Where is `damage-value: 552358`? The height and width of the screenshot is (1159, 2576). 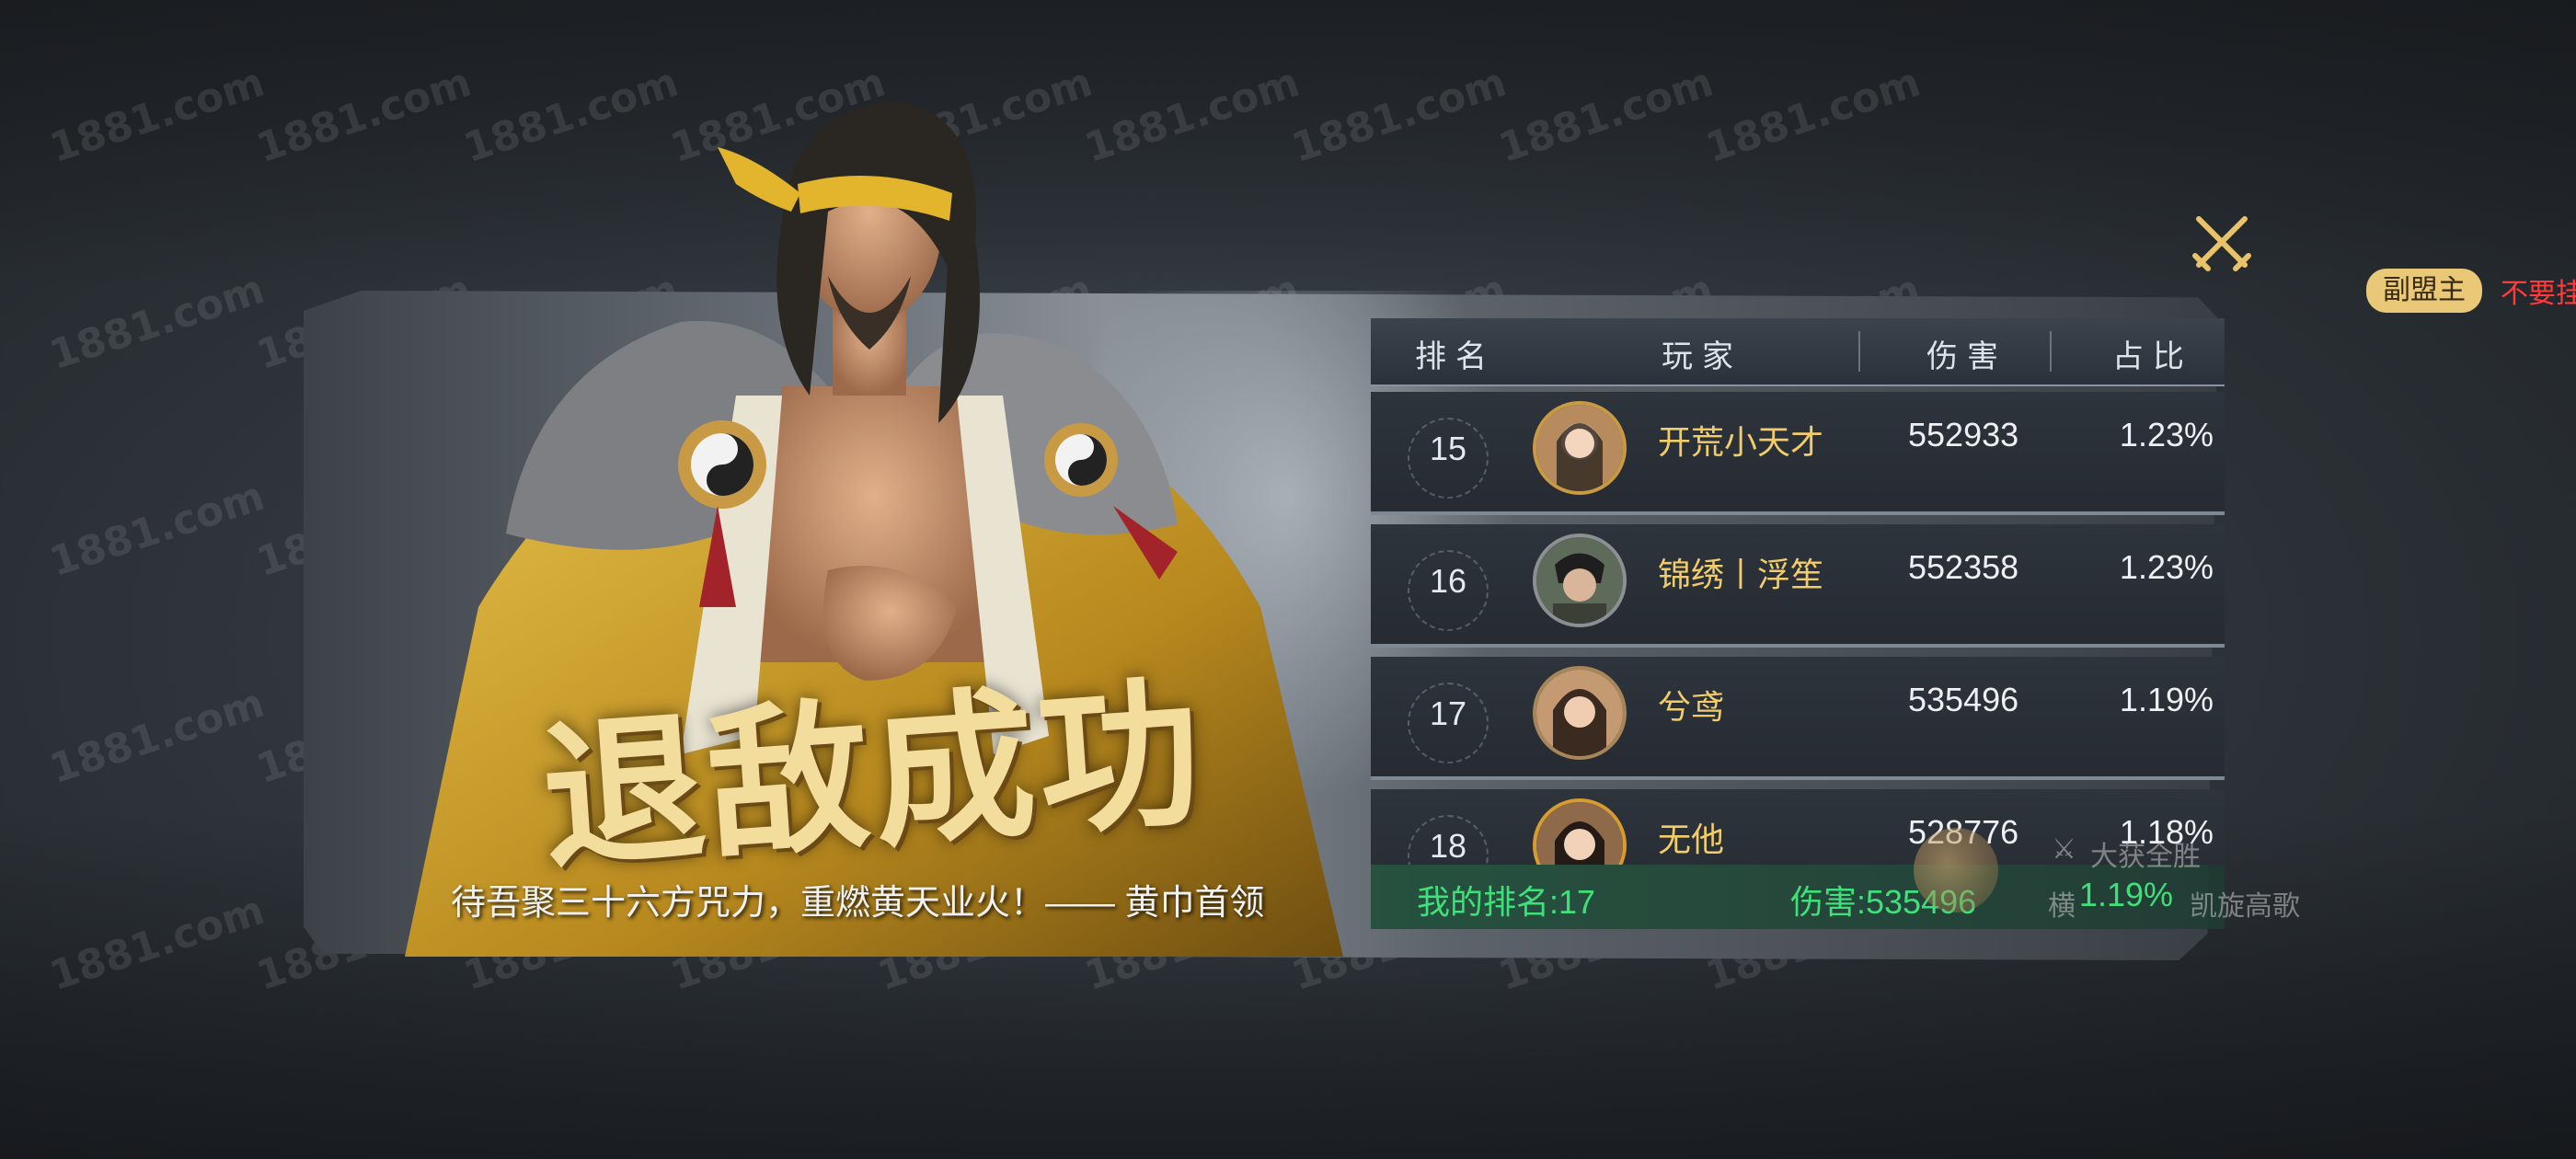 damage-value: 552358 is located at coordinates (1963, 567).